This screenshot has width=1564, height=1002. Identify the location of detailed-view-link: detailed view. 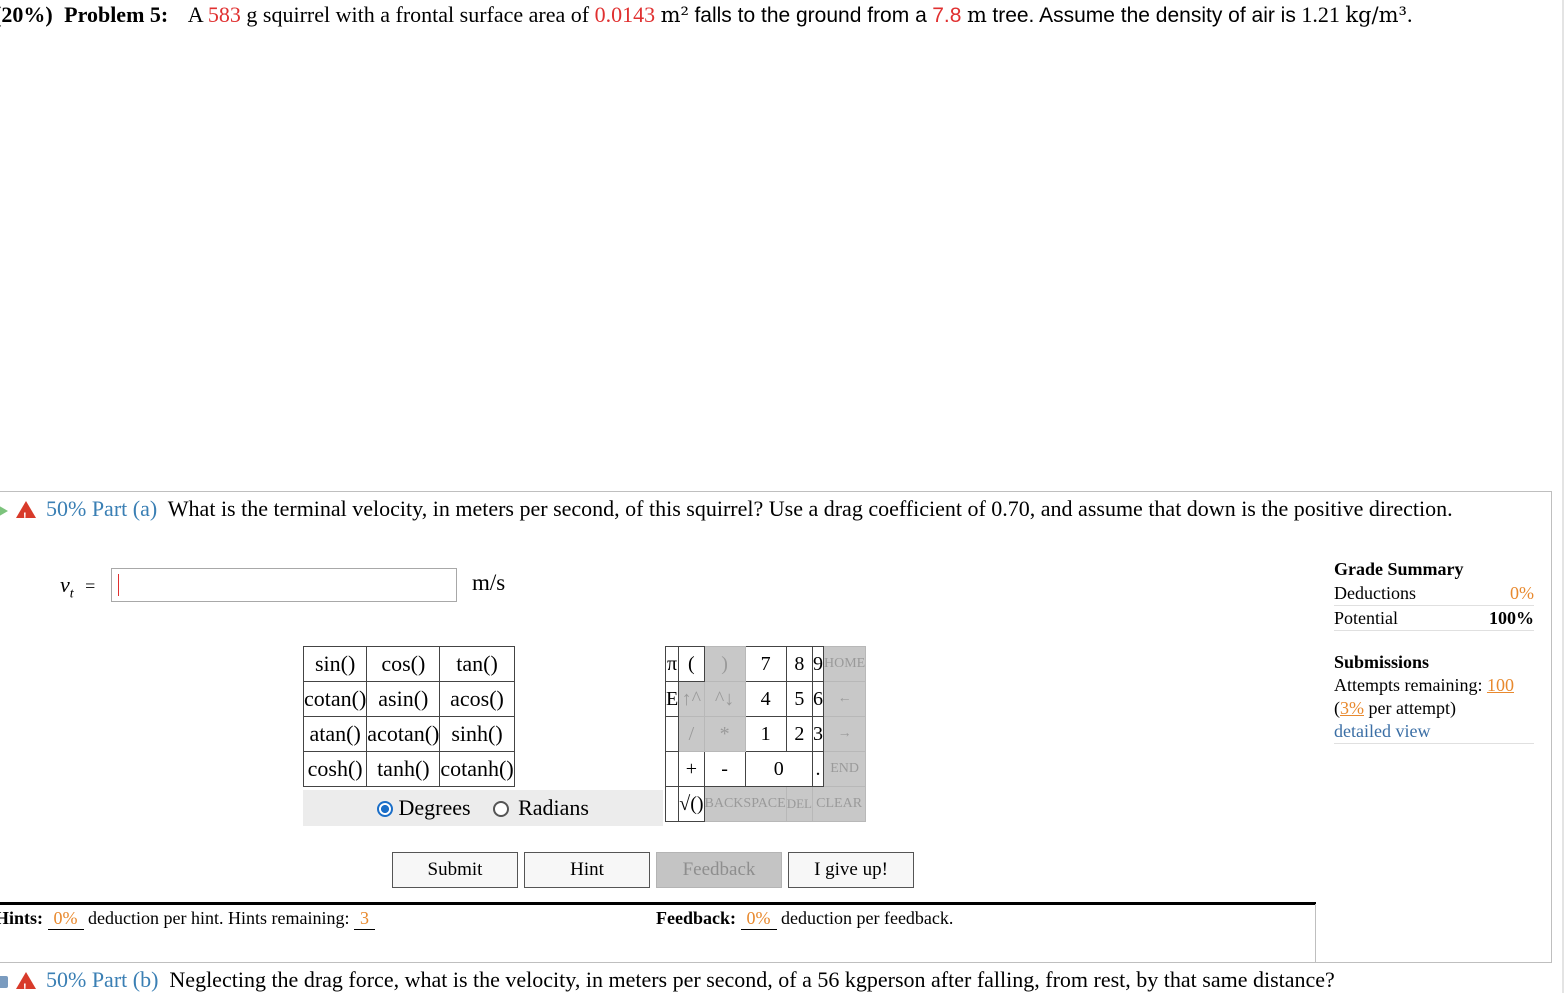
(1382, 731).